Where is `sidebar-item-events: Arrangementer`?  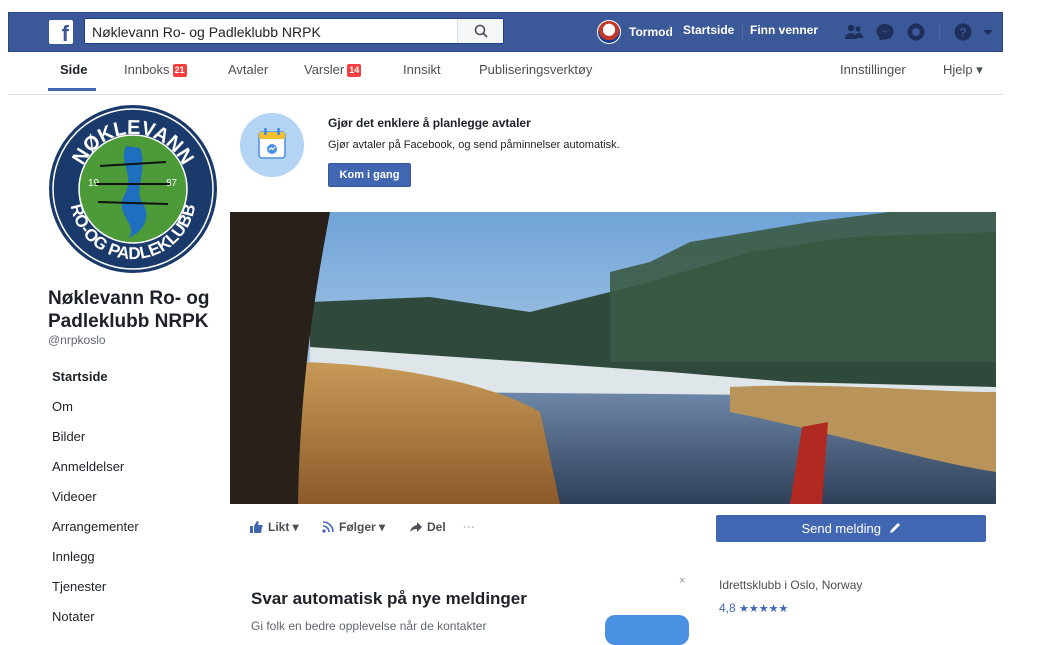 sidebar-item-events: Arrangementer is located at coordinates (95, 526).